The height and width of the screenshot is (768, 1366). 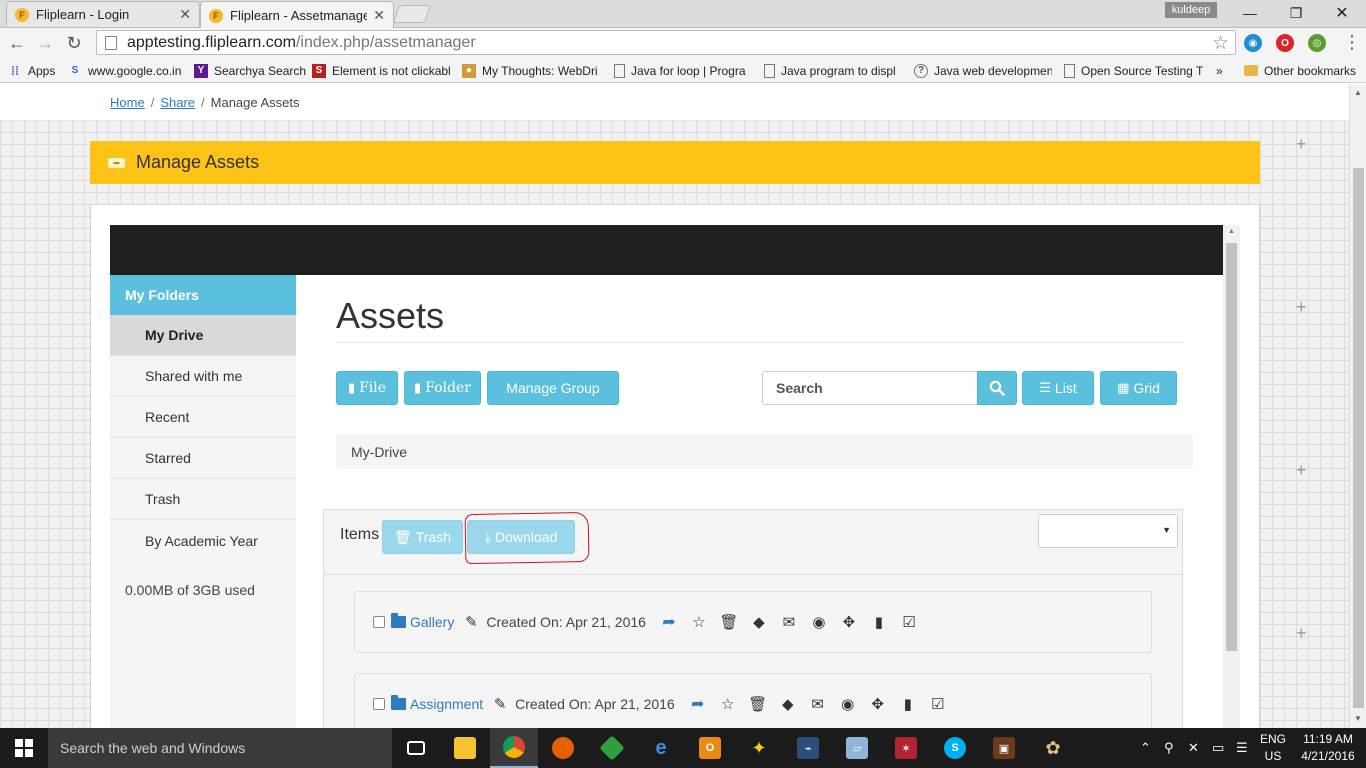 I want to click on show-hidden-icons-icon: ⌃, so click(x=1145, y=748).